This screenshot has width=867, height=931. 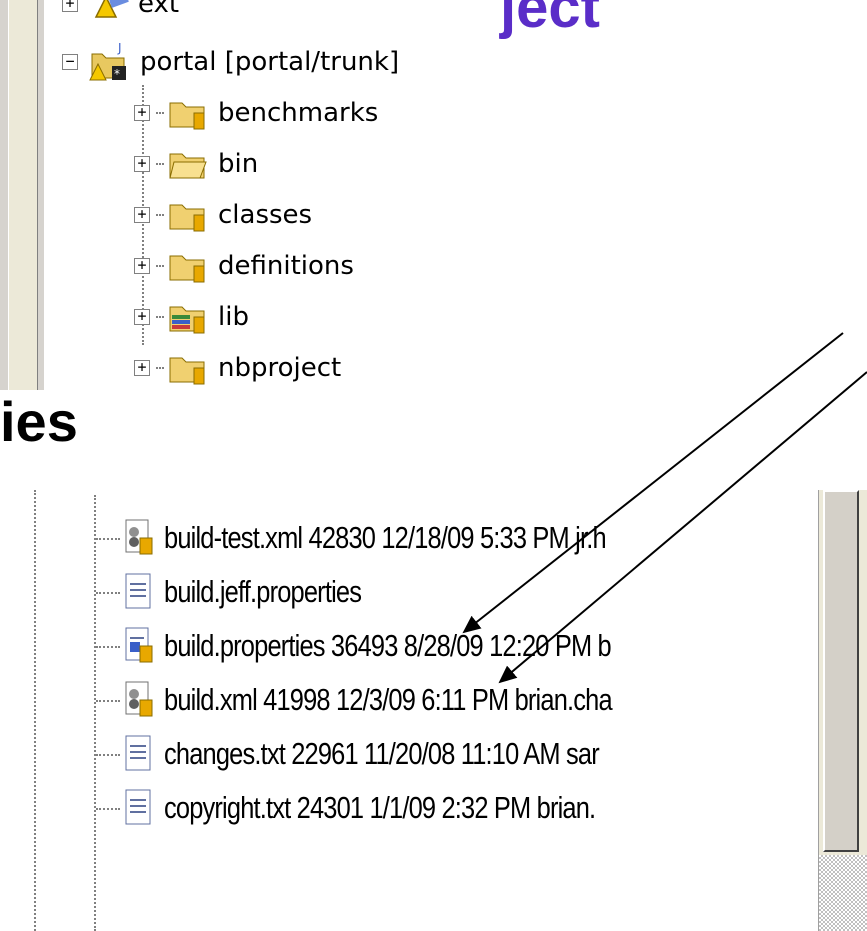 I want to click on folder-label: bin, so click(x=238, y=164).